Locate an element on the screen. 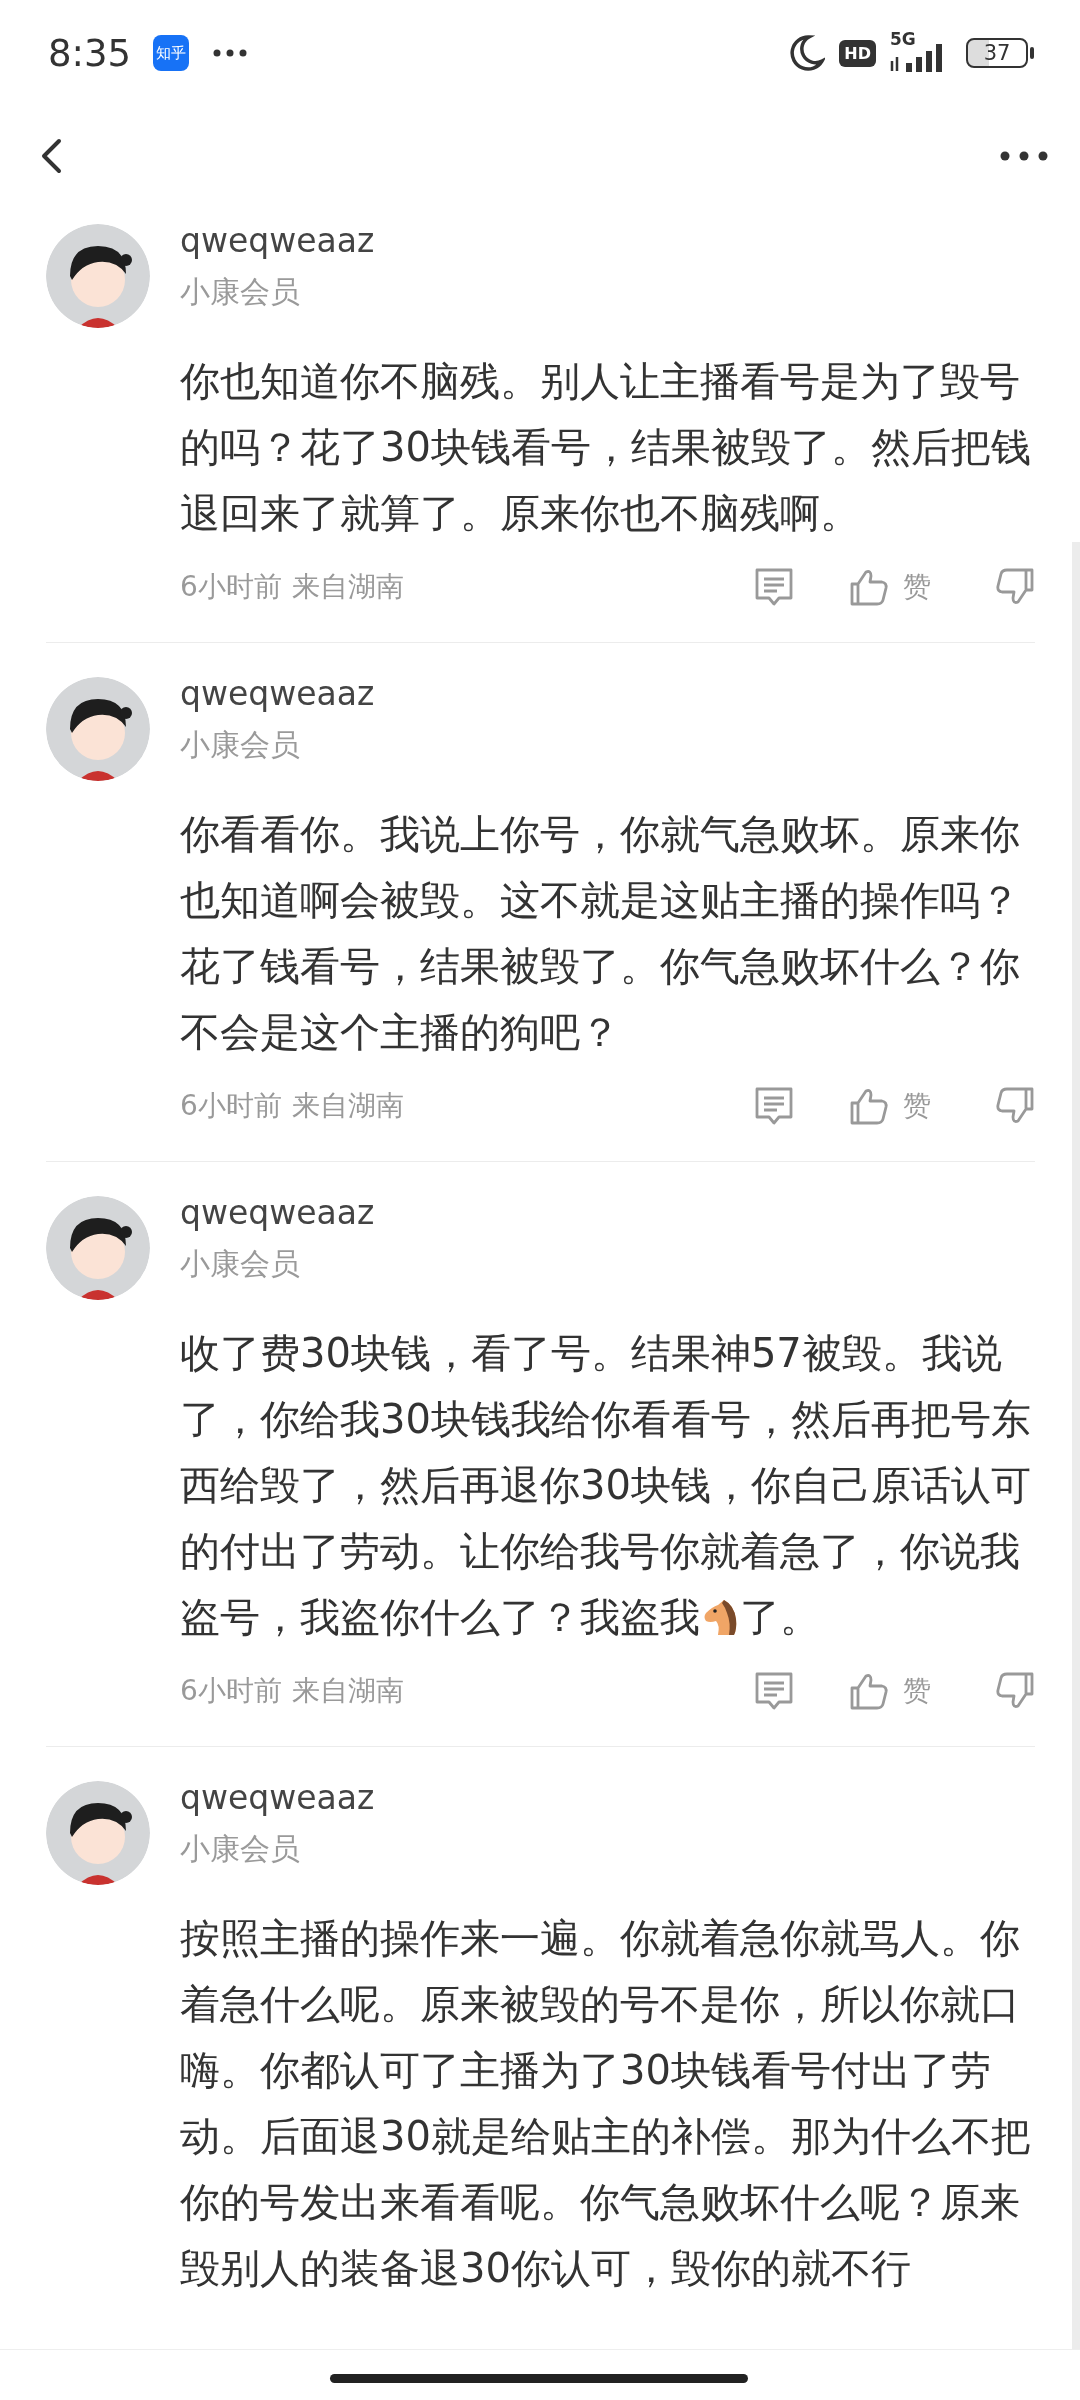  network-label: 5G is located at coordinates (903, 39).